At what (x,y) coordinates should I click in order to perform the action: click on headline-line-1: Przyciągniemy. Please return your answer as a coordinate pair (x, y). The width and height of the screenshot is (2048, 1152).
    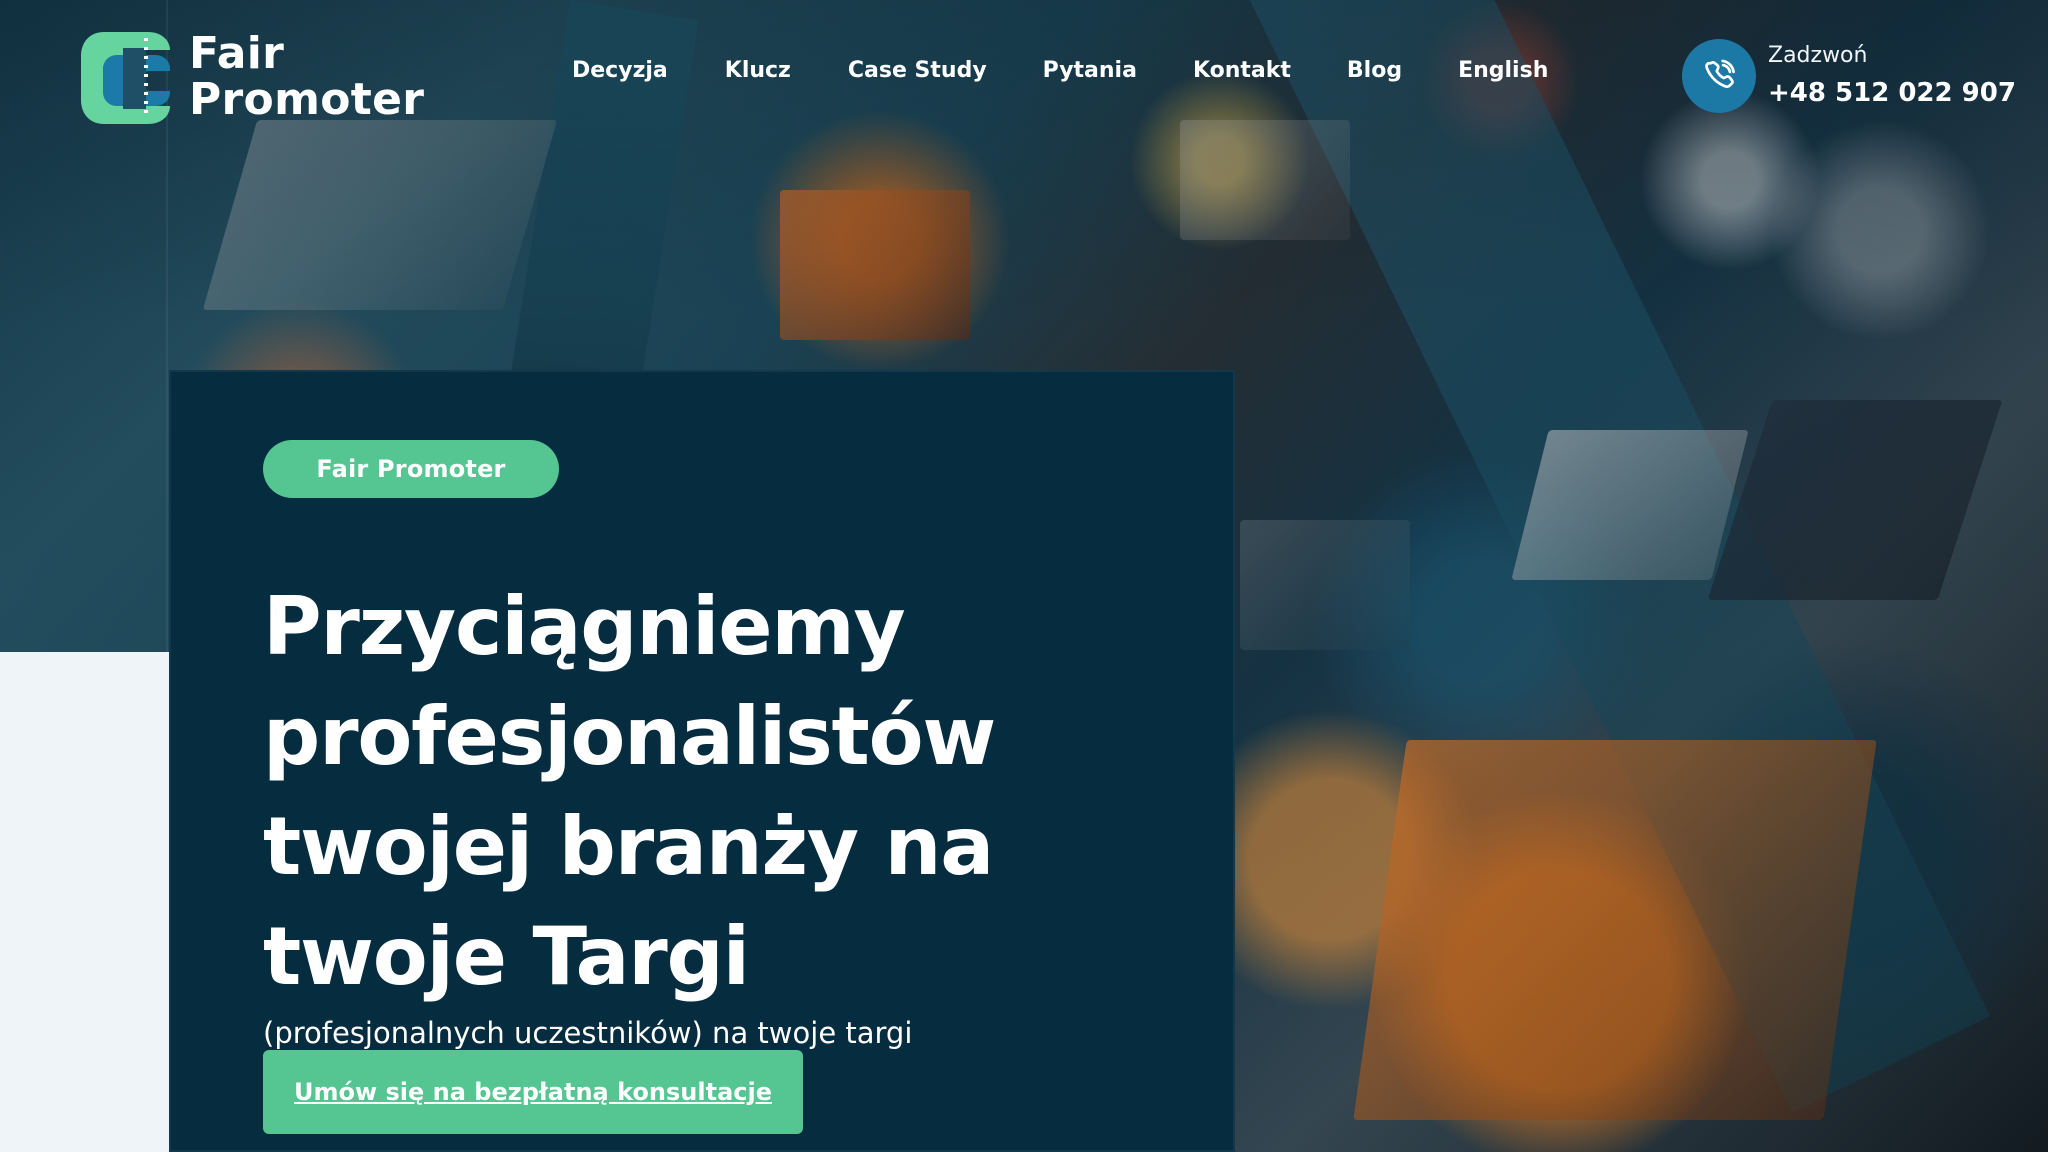
    Looking at the image, I should click on (584, 626).